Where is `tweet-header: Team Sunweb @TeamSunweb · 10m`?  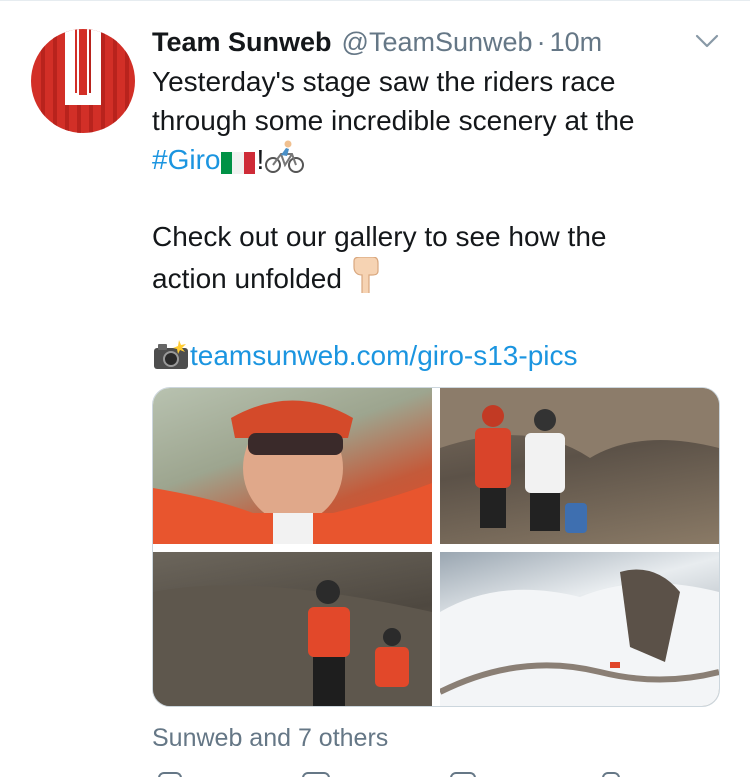 tweet-header: Team Sunweb @TeamSunweb · 10m is located at coordinates (377, 44).